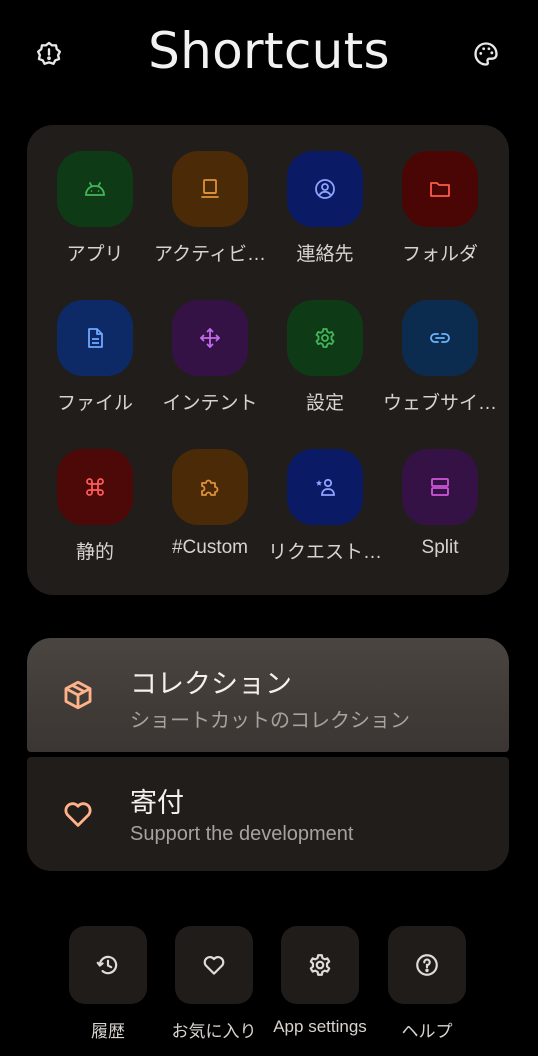 This screenshot has height=1056, width=538. Describe the element at coordinates (211, 684) in the screenshot. I see `collection-title: コレクション` at that location.